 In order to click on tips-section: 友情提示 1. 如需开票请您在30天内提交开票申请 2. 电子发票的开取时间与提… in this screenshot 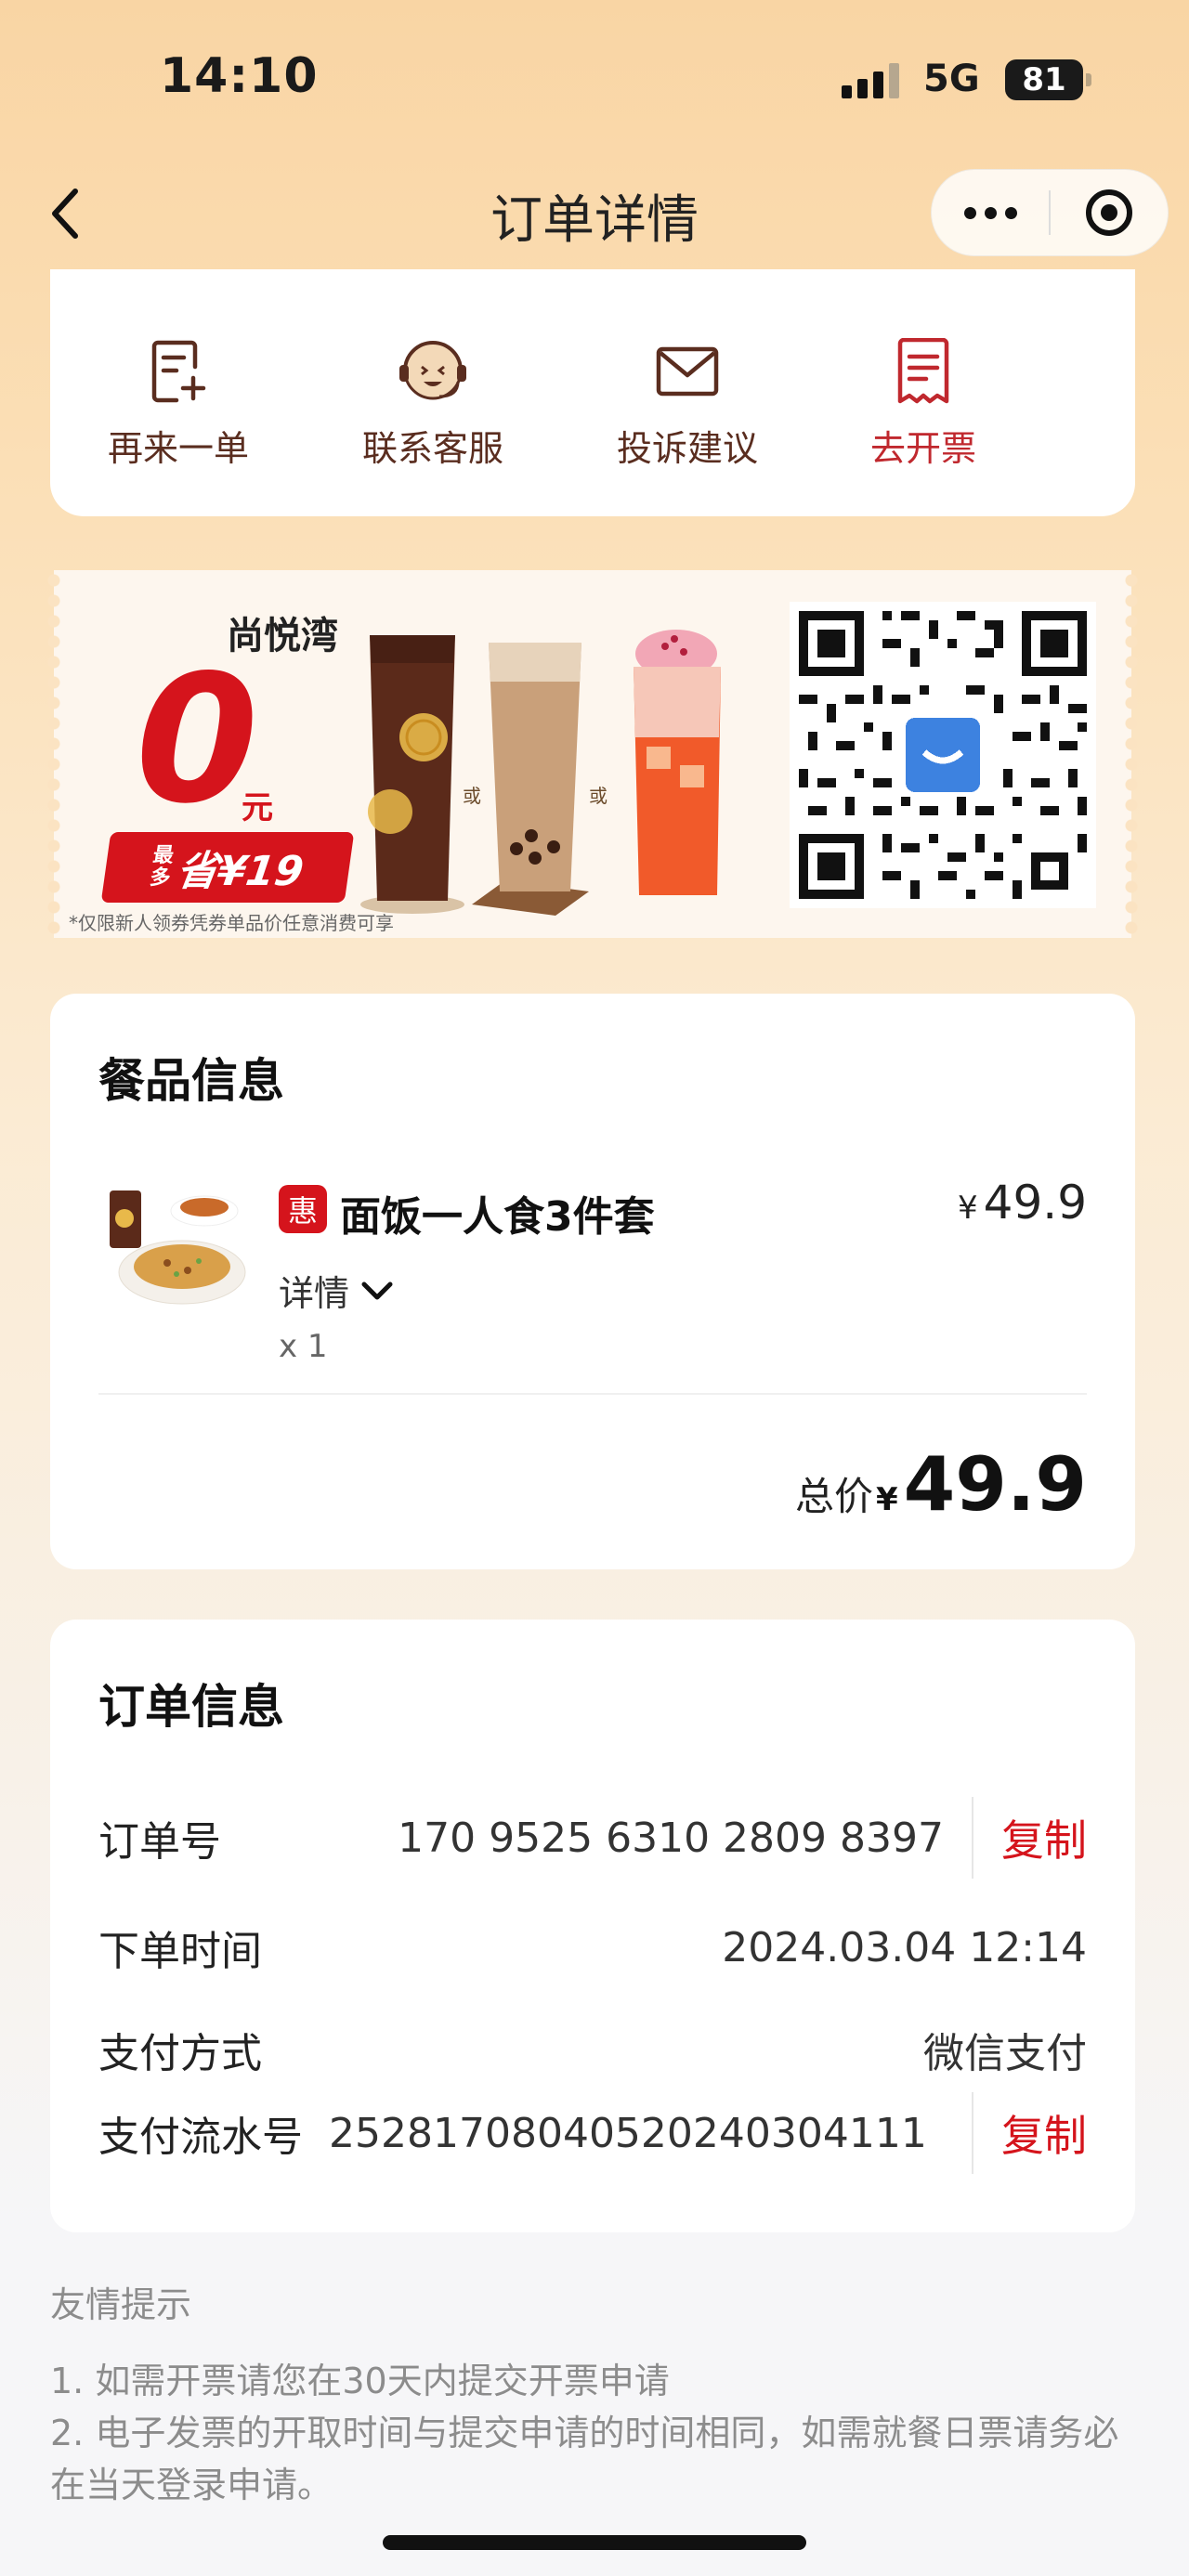, I will do `click(598, 2395)`.